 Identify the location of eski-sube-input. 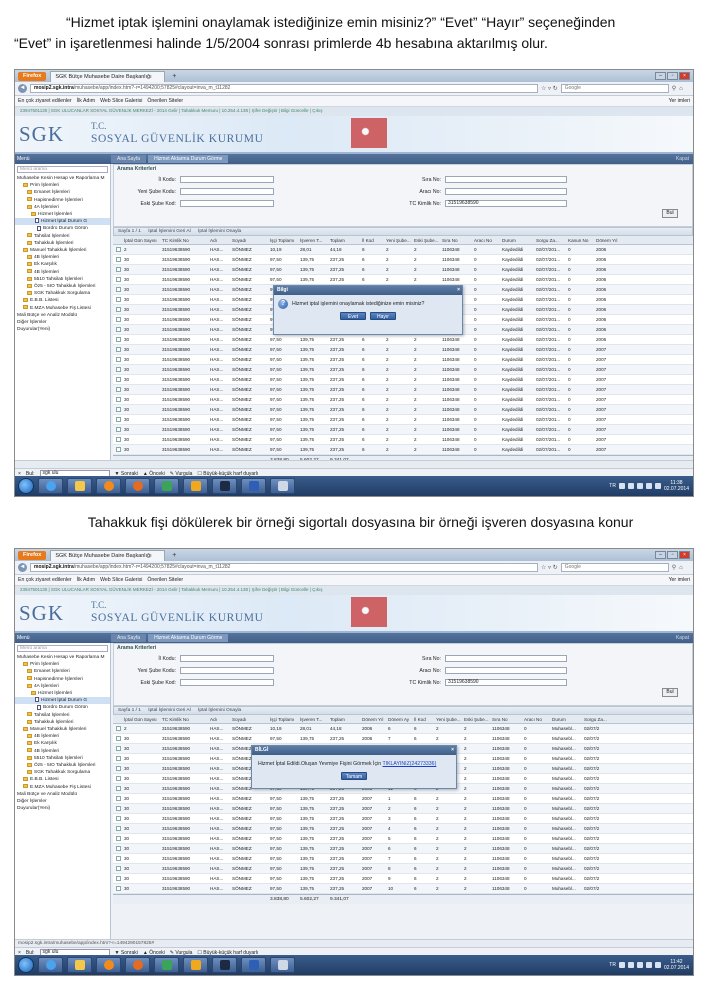
(227, 682).